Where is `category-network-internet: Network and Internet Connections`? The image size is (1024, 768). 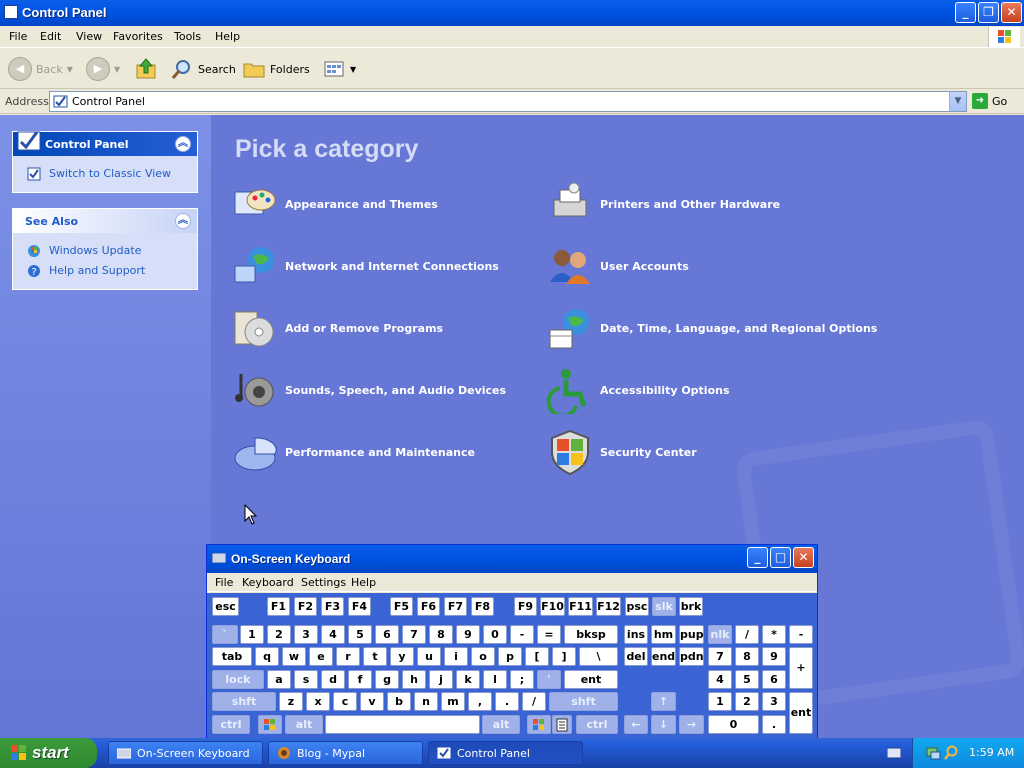 category-network-internet: Network and Internet Connections is located at coordinates (365, 266).